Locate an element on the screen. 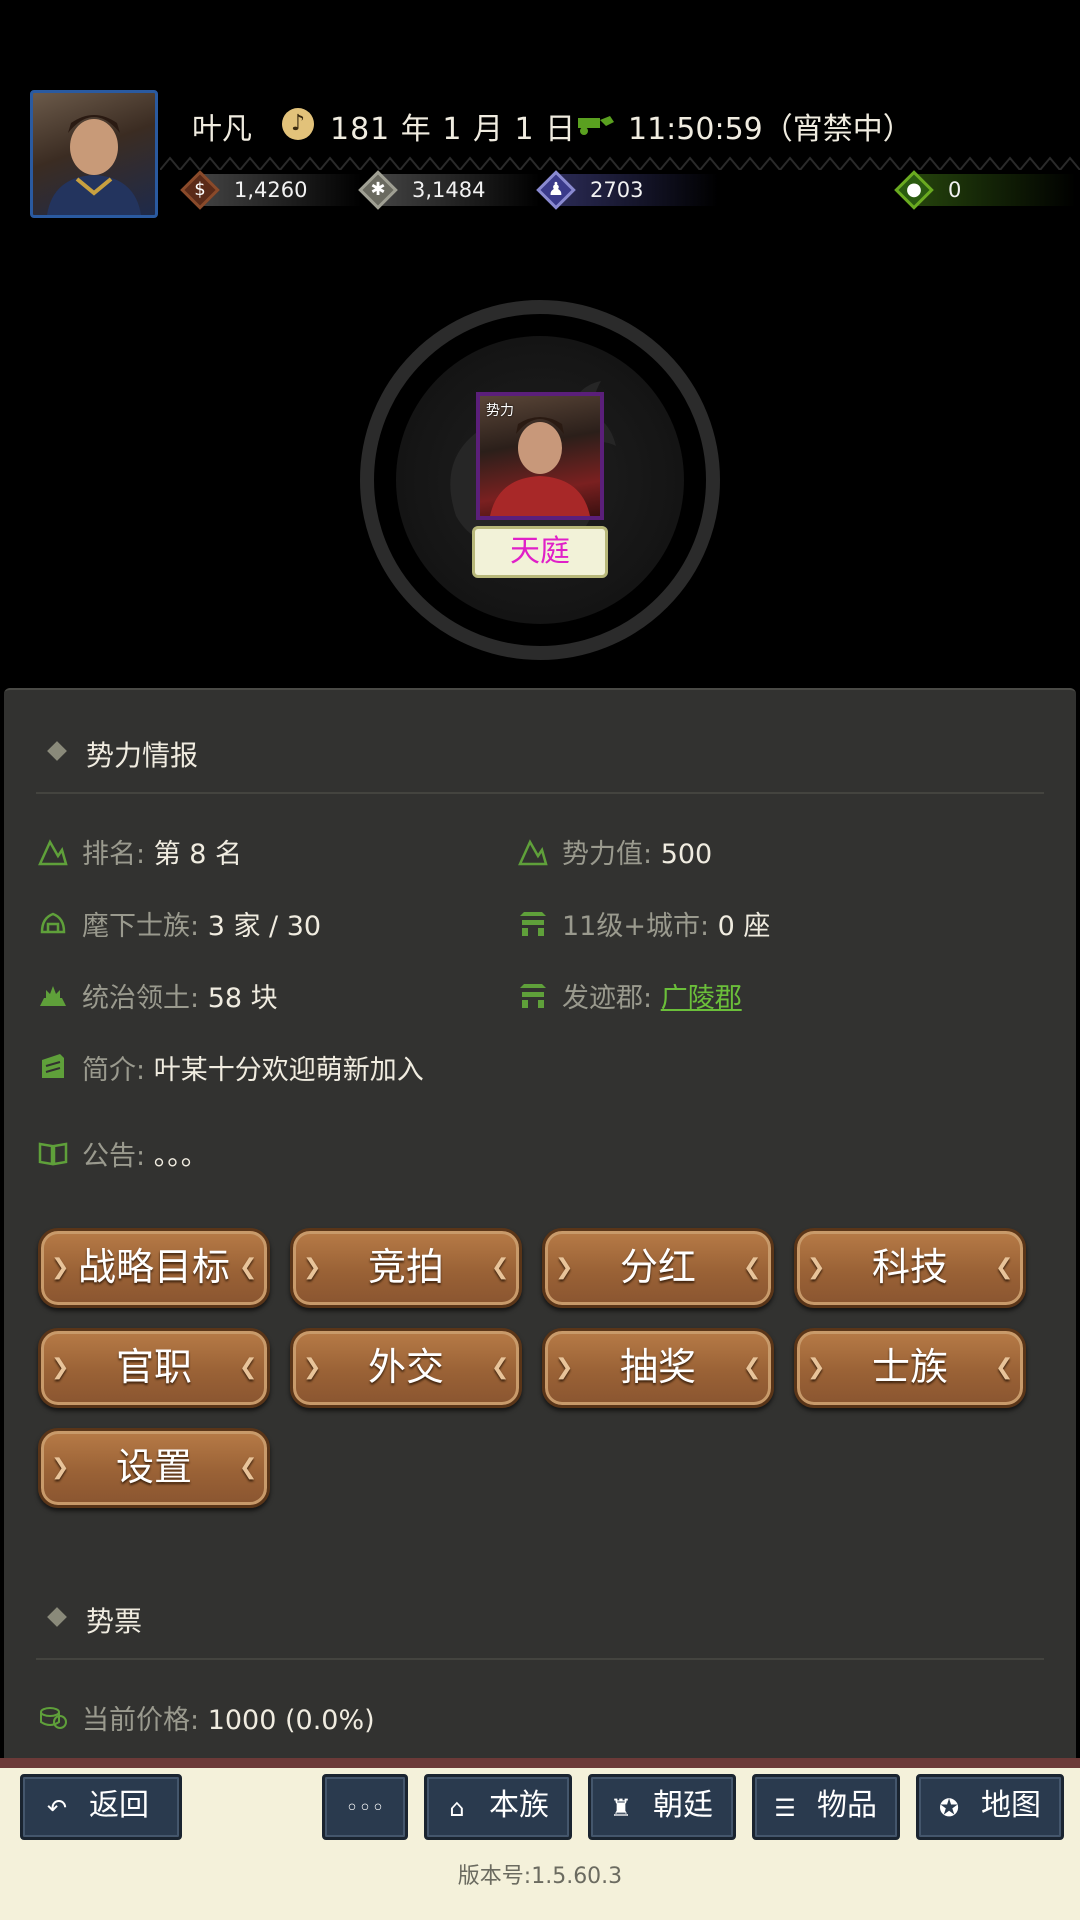  decorative-trim is located at coordinates (540, 1763).